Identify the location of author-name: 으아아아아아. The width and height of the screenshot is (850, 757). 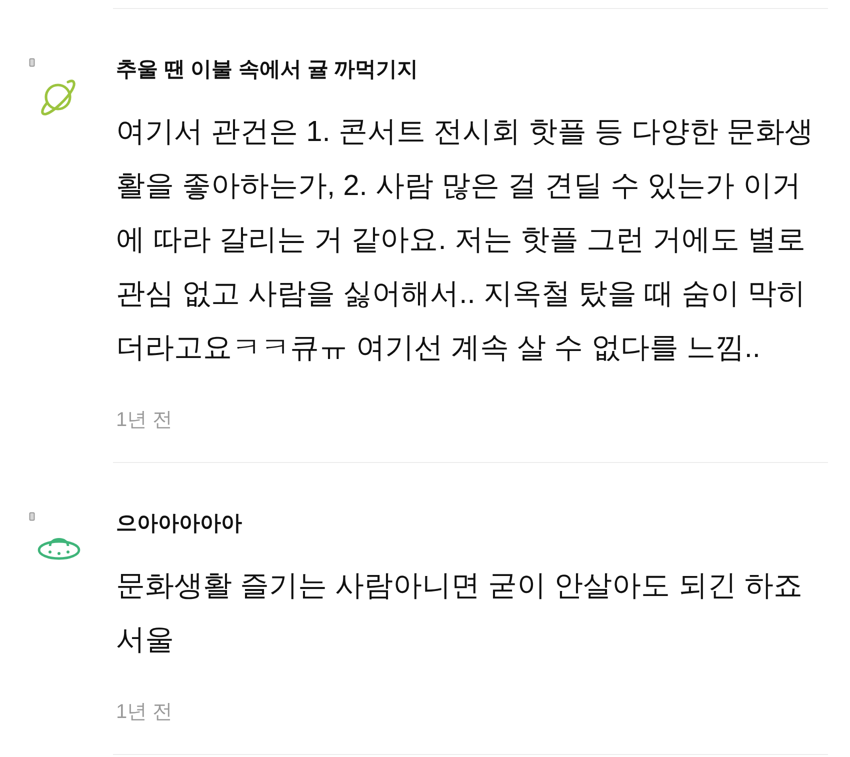
(179, 524).